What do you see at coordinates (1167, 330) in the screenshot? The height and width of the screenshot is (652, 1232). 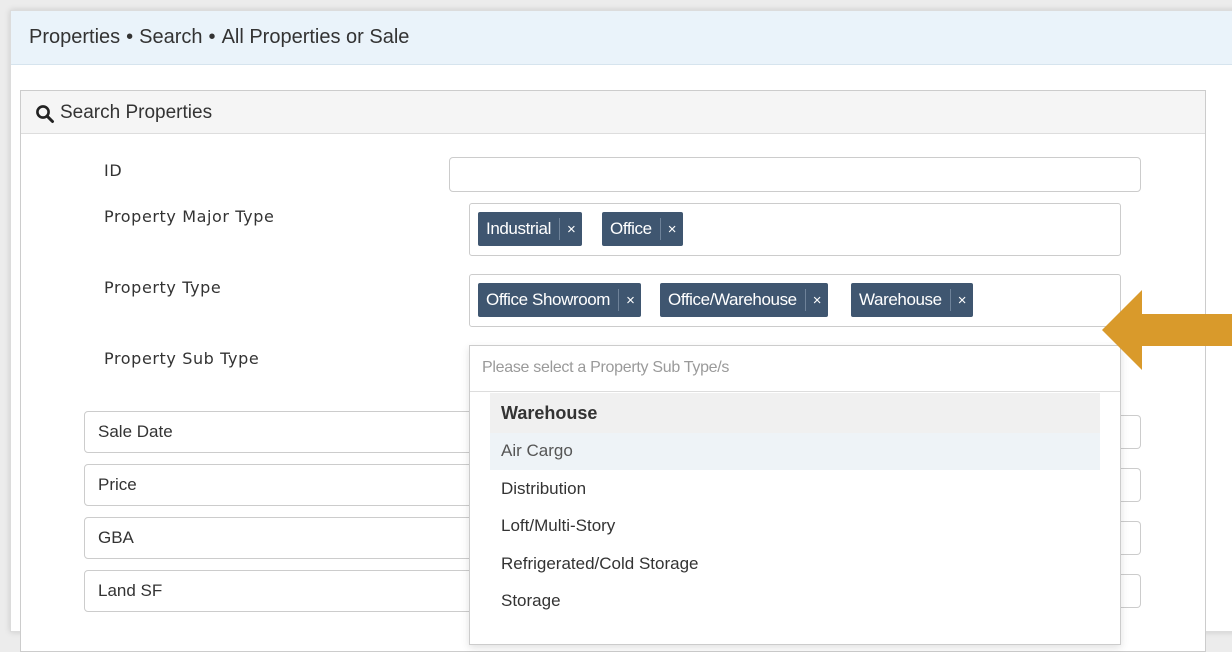 I see `annotation-arrow-icon` at bounding box center [1167, 330].